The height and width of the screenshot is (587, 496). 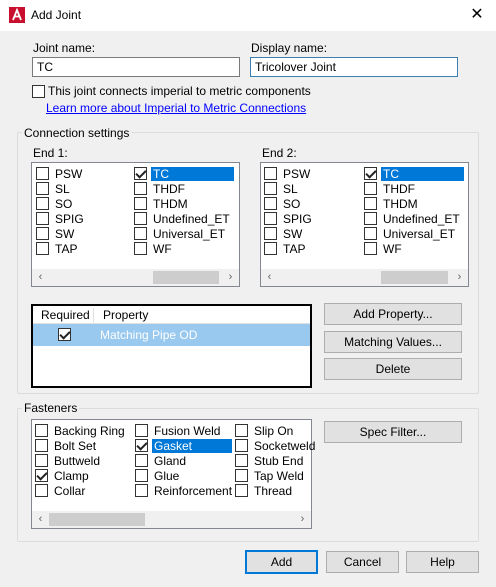 I want to click on property-grid: Required Property Matching Pipe OD, so click(x=171, y=346).